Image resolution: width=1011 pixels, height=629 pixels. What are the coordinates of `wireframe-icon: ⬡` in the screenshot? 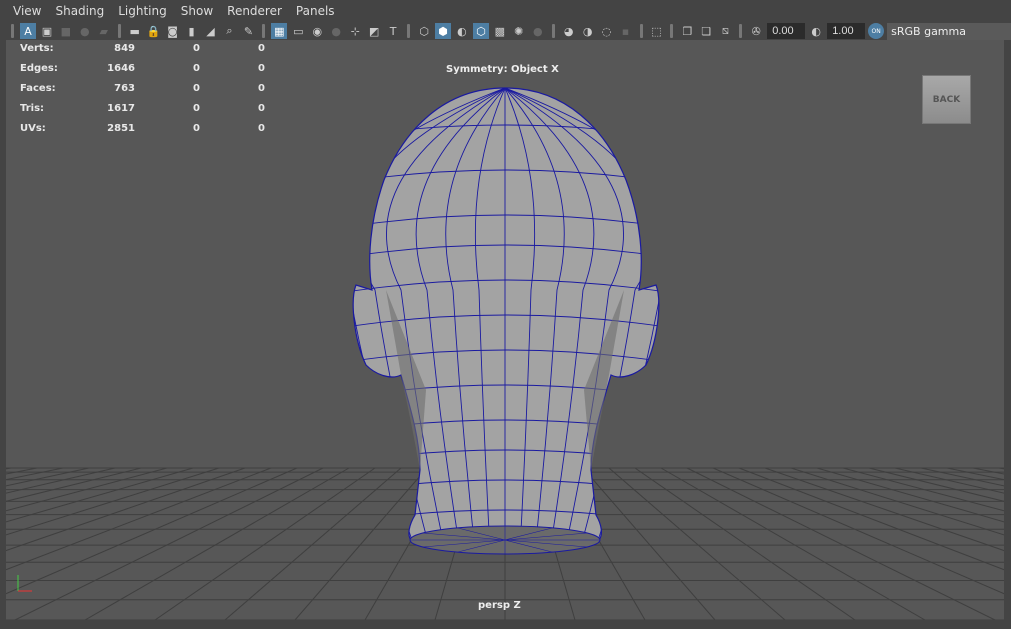 It's located at (424, 31).